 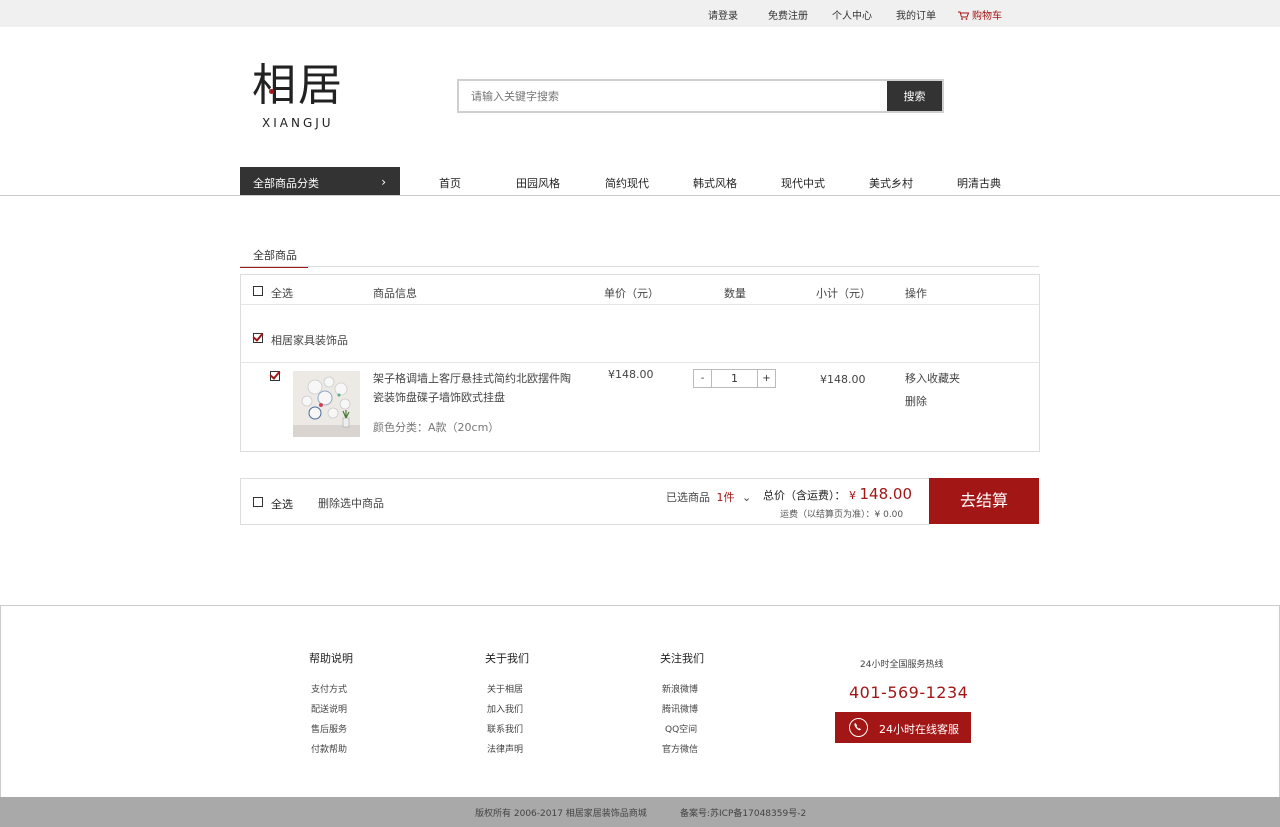 What do you see at coordinates (639, 266) in the screenshot?
I see `tab-divider` at bounding box center [639, 266].